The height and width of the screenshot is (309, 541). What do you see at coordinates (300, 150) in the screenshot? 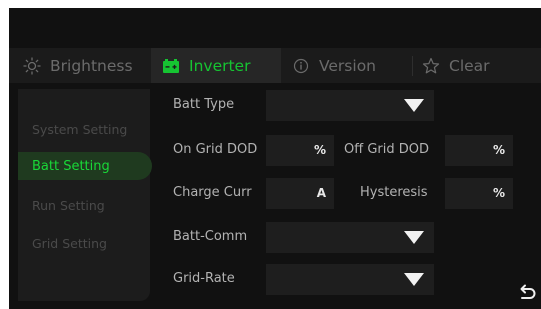
I see `on-grid-dod-input: %` at bounding box center [300, 150].